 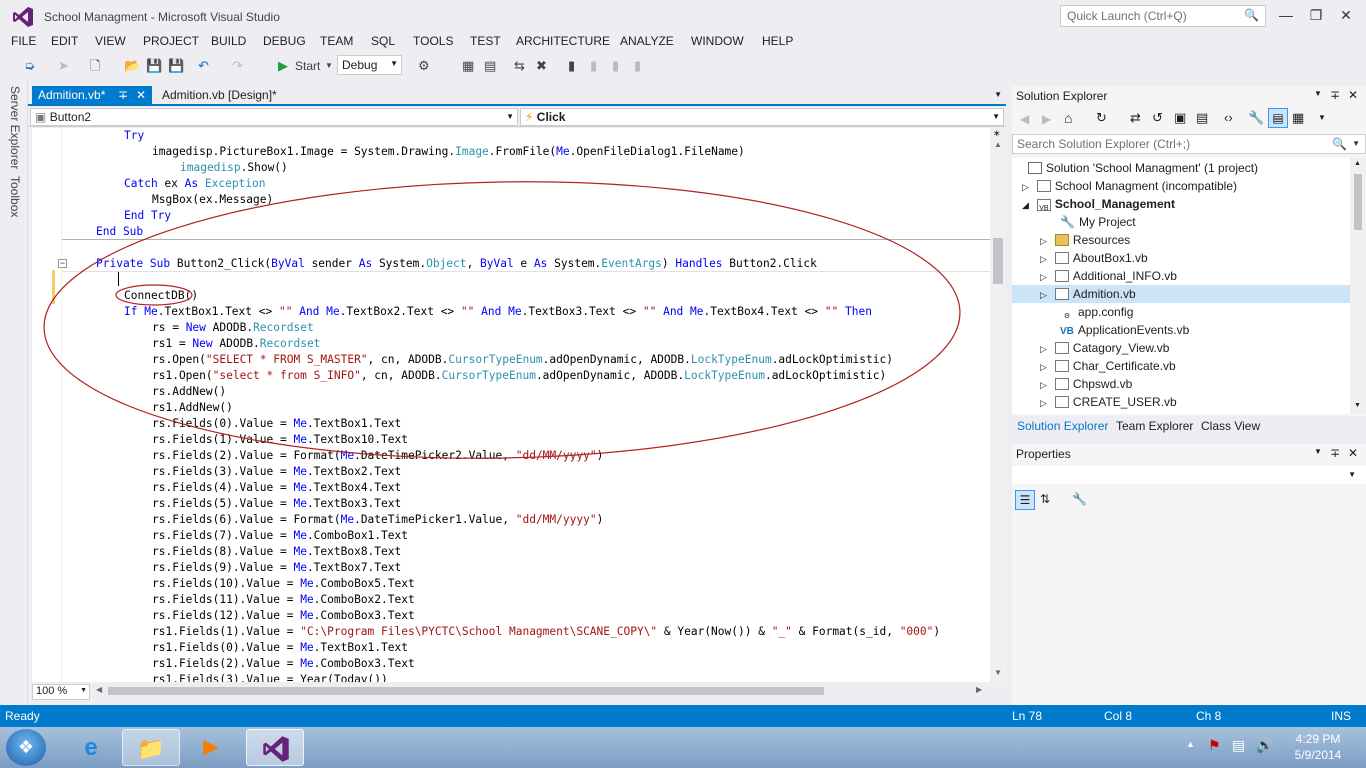 I want to click on tab-admition-design: Admition.vb [Design]*, so click(x=219, y=96).